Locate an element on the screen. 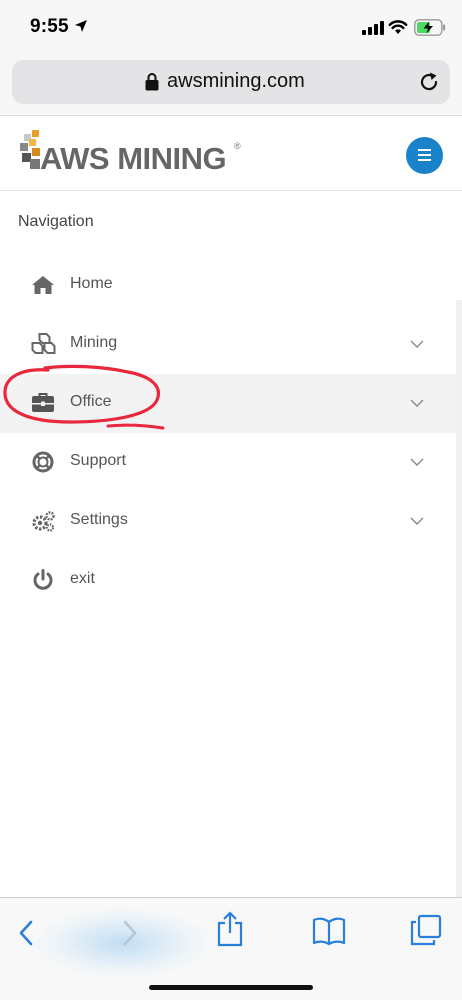  reload-icon is located at coordinates (429, 82).